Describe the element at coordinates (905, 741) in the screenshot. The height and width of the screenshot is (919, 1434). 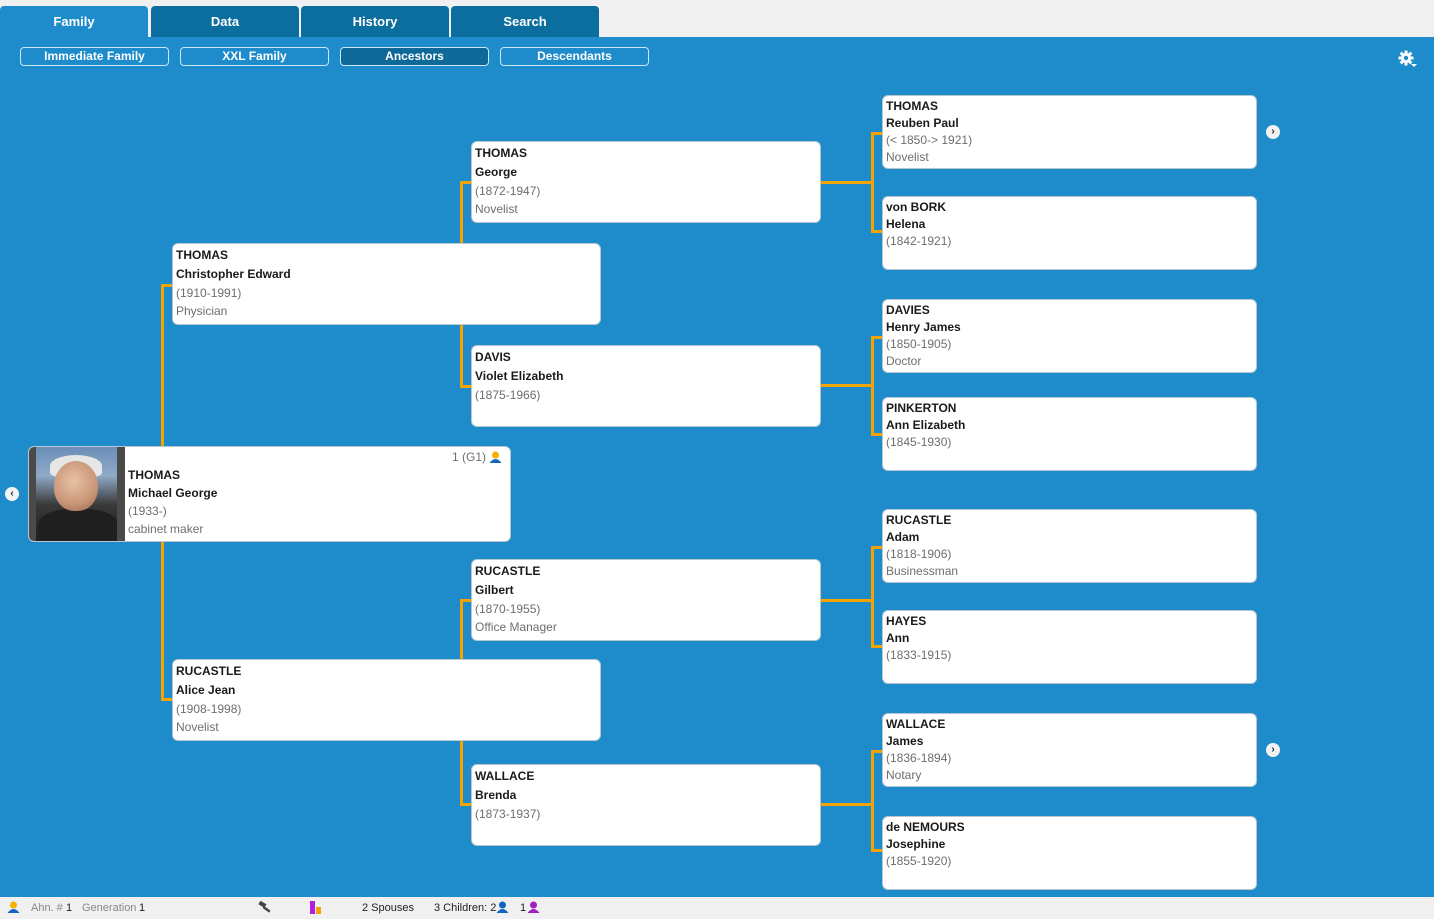
I see `given-name: James` at that location.